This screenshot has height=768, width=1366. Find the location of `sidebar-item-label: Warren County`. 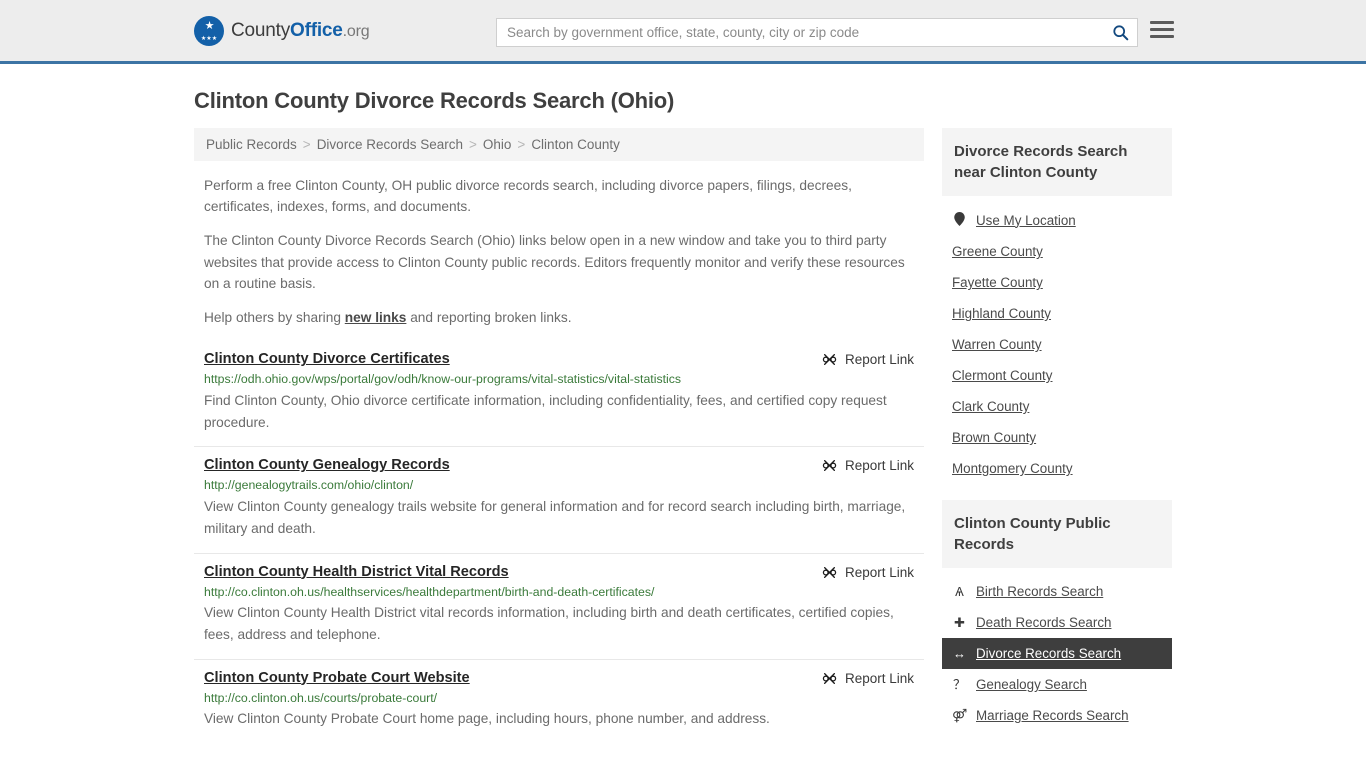

sidebar-item-label: Warren County is located at coordinates (997, 344).